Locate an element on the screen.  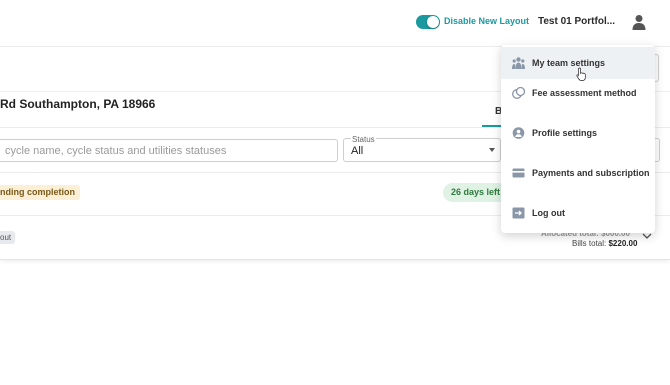
bills-total-value: $220.00 is located at coordinates (623, 243).